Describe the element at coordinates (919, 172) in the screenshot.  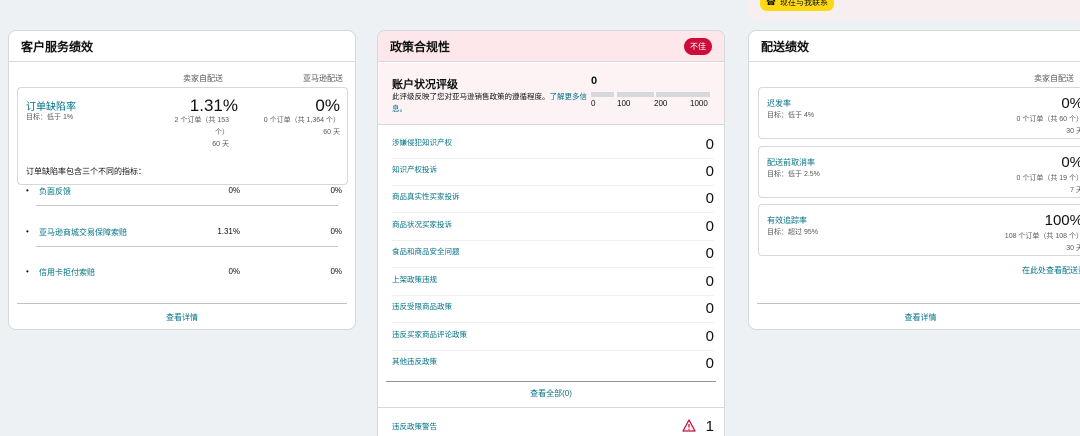
I see `pre-fulfillment-cancel-rate-box: 配送前取消率 目标：低于 2.5% 0% 0 个订单（共 19 个） 7 天` at that location.